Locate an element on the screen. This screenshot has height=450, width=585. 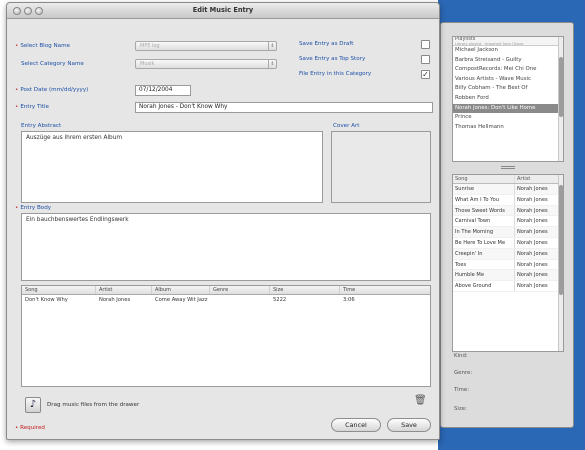
required-note: • Required is located at coordinates (30, 428).